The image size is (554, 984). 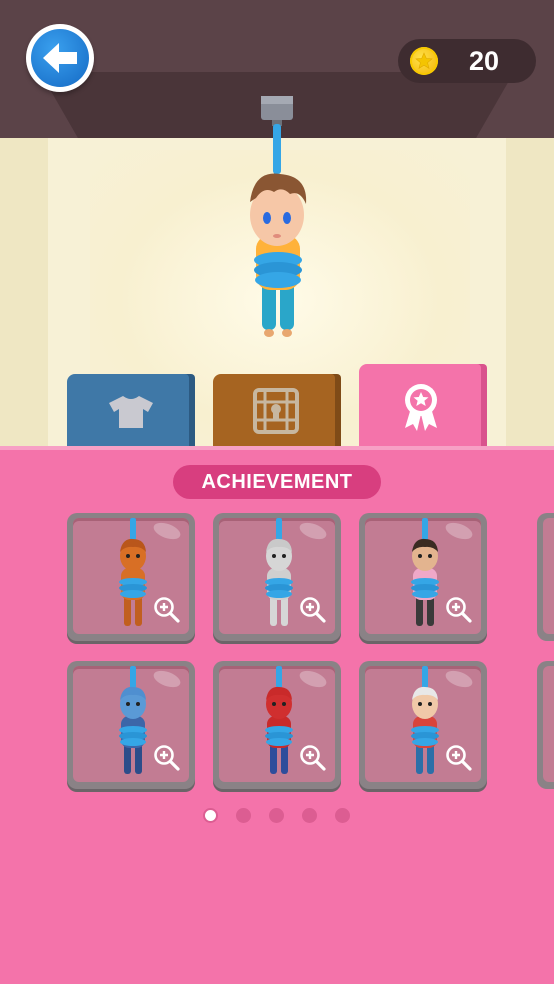 I want to click on orange-hood-character, so click(x=133, y=572).